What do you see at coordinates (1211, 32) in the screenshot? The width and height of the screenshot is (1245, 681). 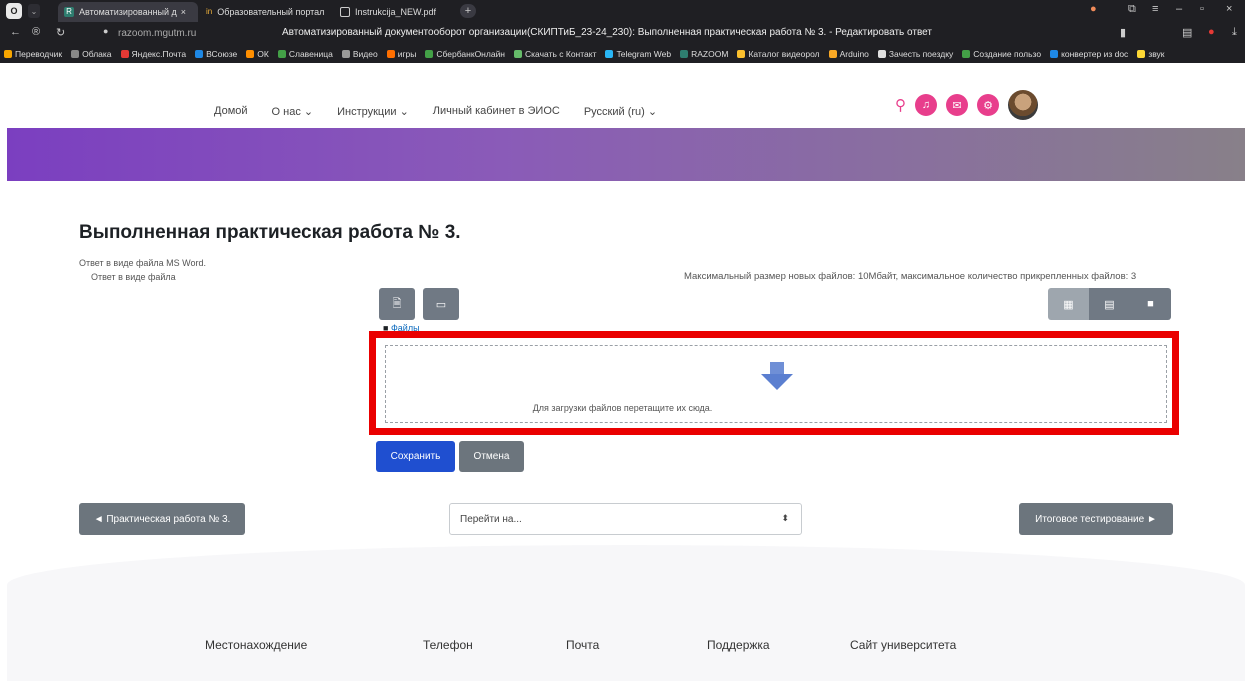 I see `adblock-icon: ●` at bounding box center [1211, 32].